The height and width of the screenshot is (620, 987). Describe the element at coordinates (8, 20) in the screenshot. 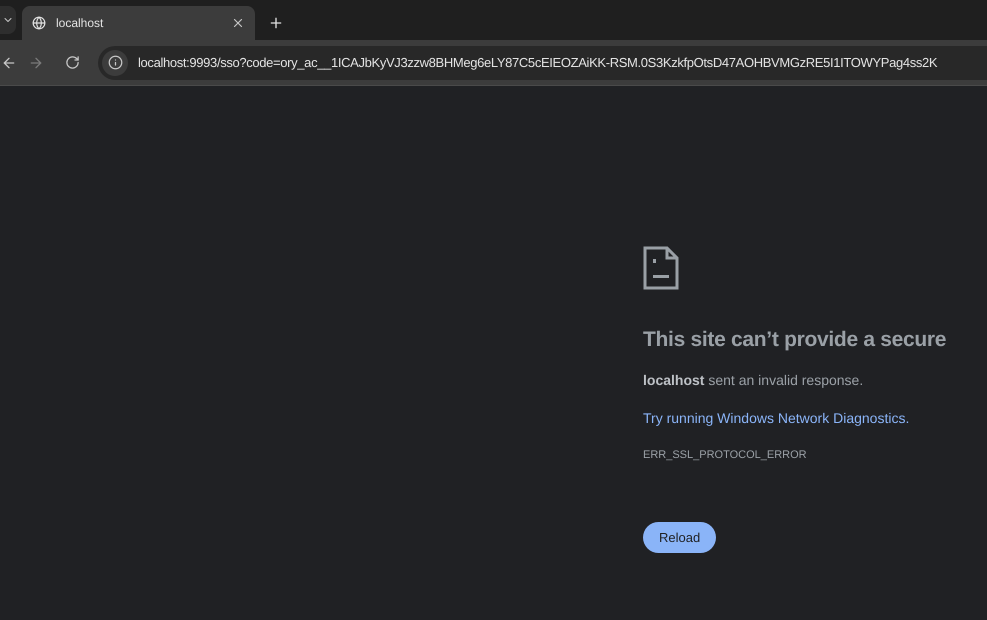

I see `tab-search-button` at that location.